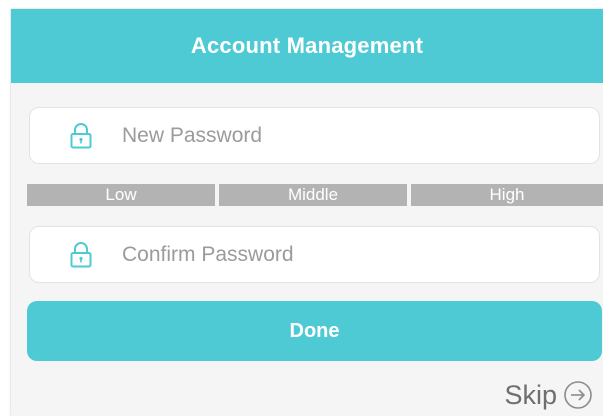 This screenshot has width=603, height=416. I want to click on arrow-right-circle-icon, so click(578, 395).